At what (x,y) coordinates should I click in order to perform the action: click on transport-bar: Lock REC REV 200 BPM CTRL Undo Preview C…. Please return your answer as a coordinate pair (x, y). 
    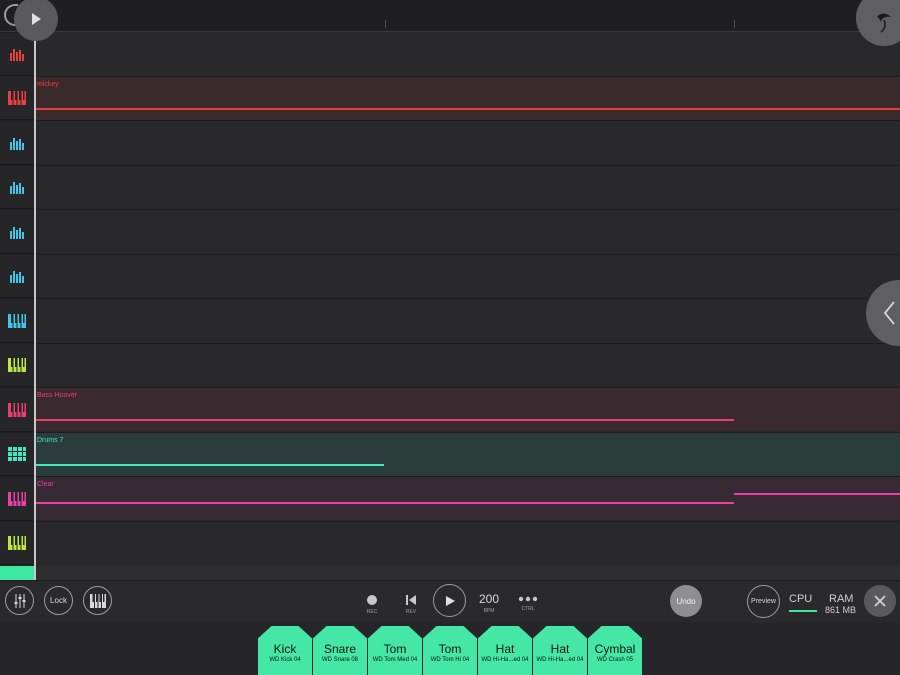
    Looking at the image, I should click on (450, 601).